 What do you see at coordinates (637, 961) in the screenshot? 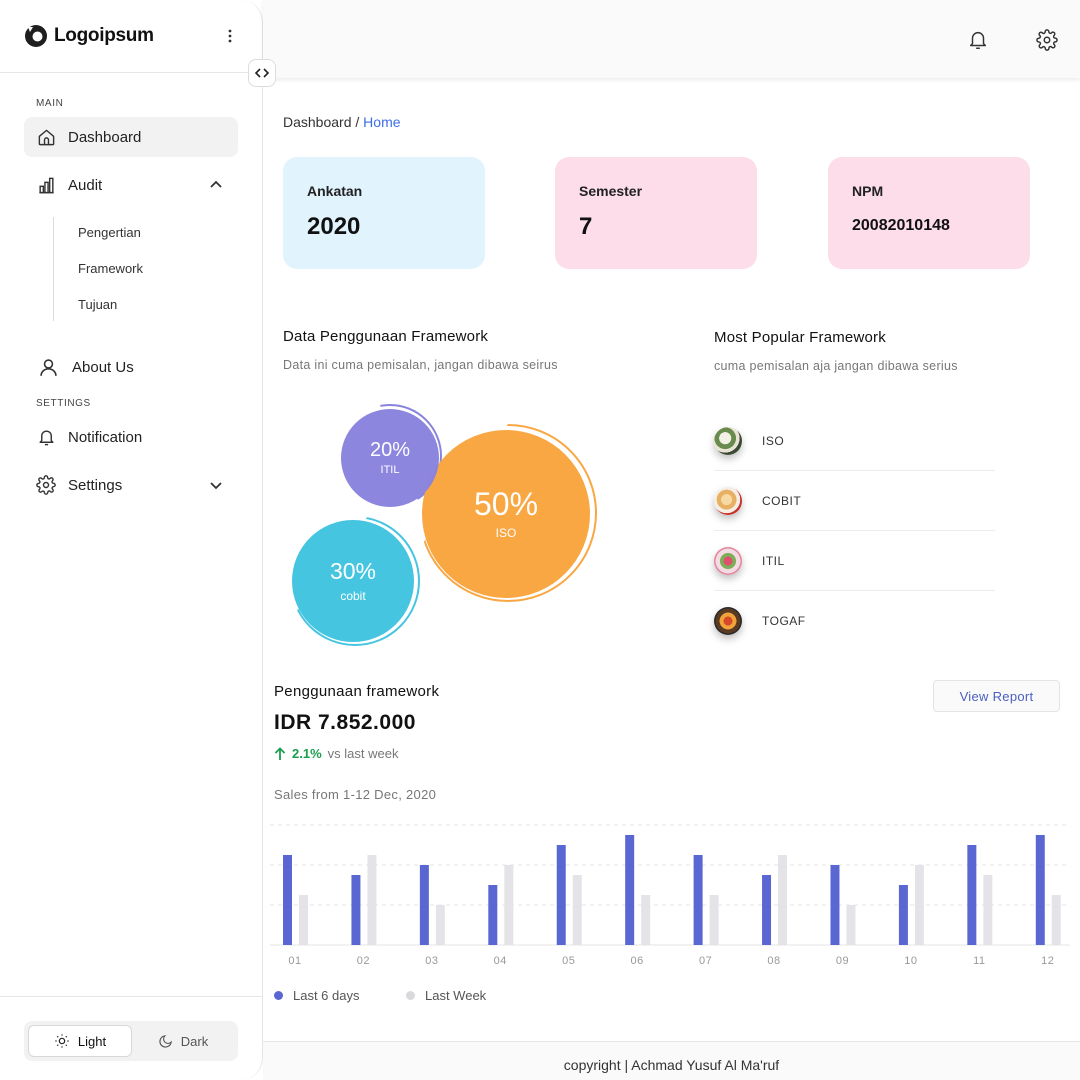
I see `x-tick-label: 06` at bounding box center [637, 961].